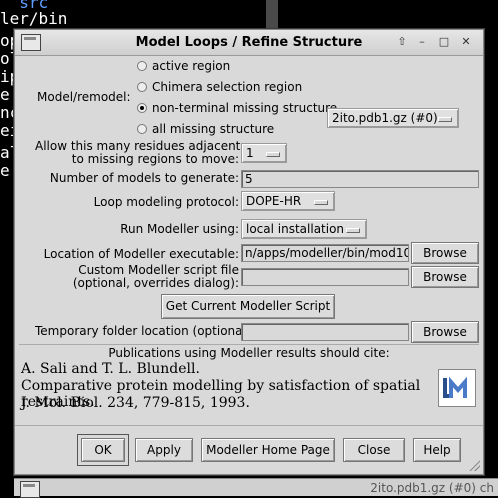  Describe the element at coordinates (84, 97) in the screenshot. I see `model-remodel-label: Model/remodel:` at that location.